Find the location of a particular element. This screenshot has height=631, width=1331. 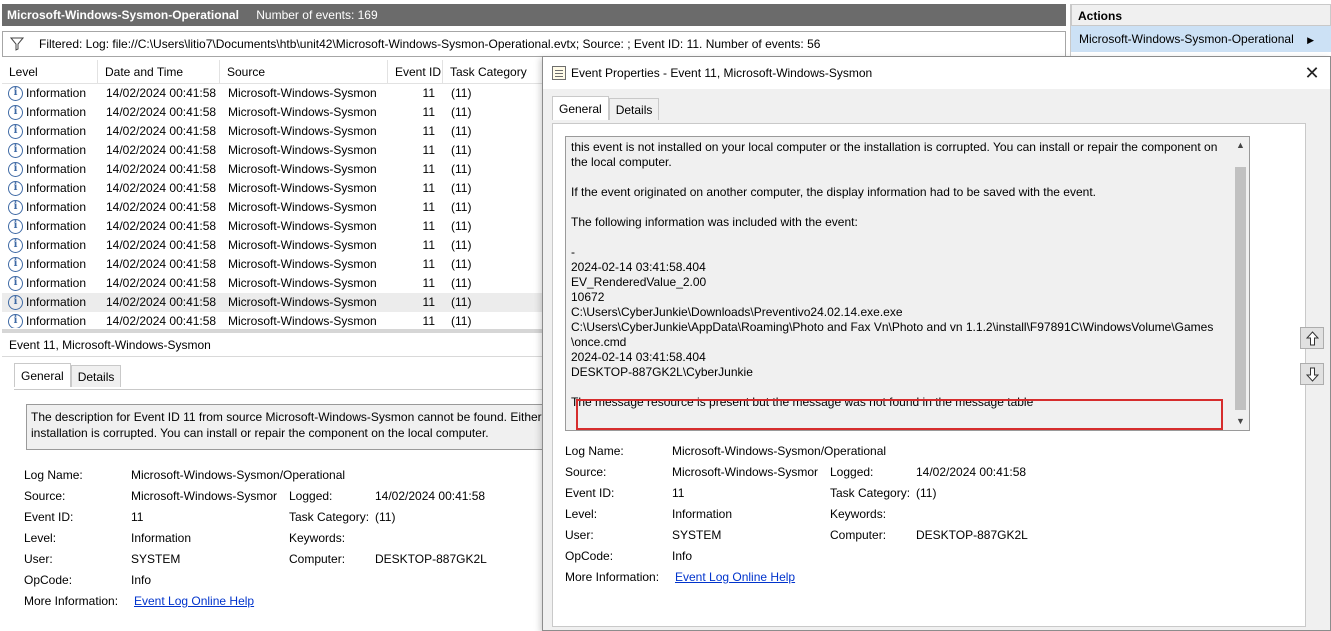

user-label: User: is located at coordinates (38, 559).